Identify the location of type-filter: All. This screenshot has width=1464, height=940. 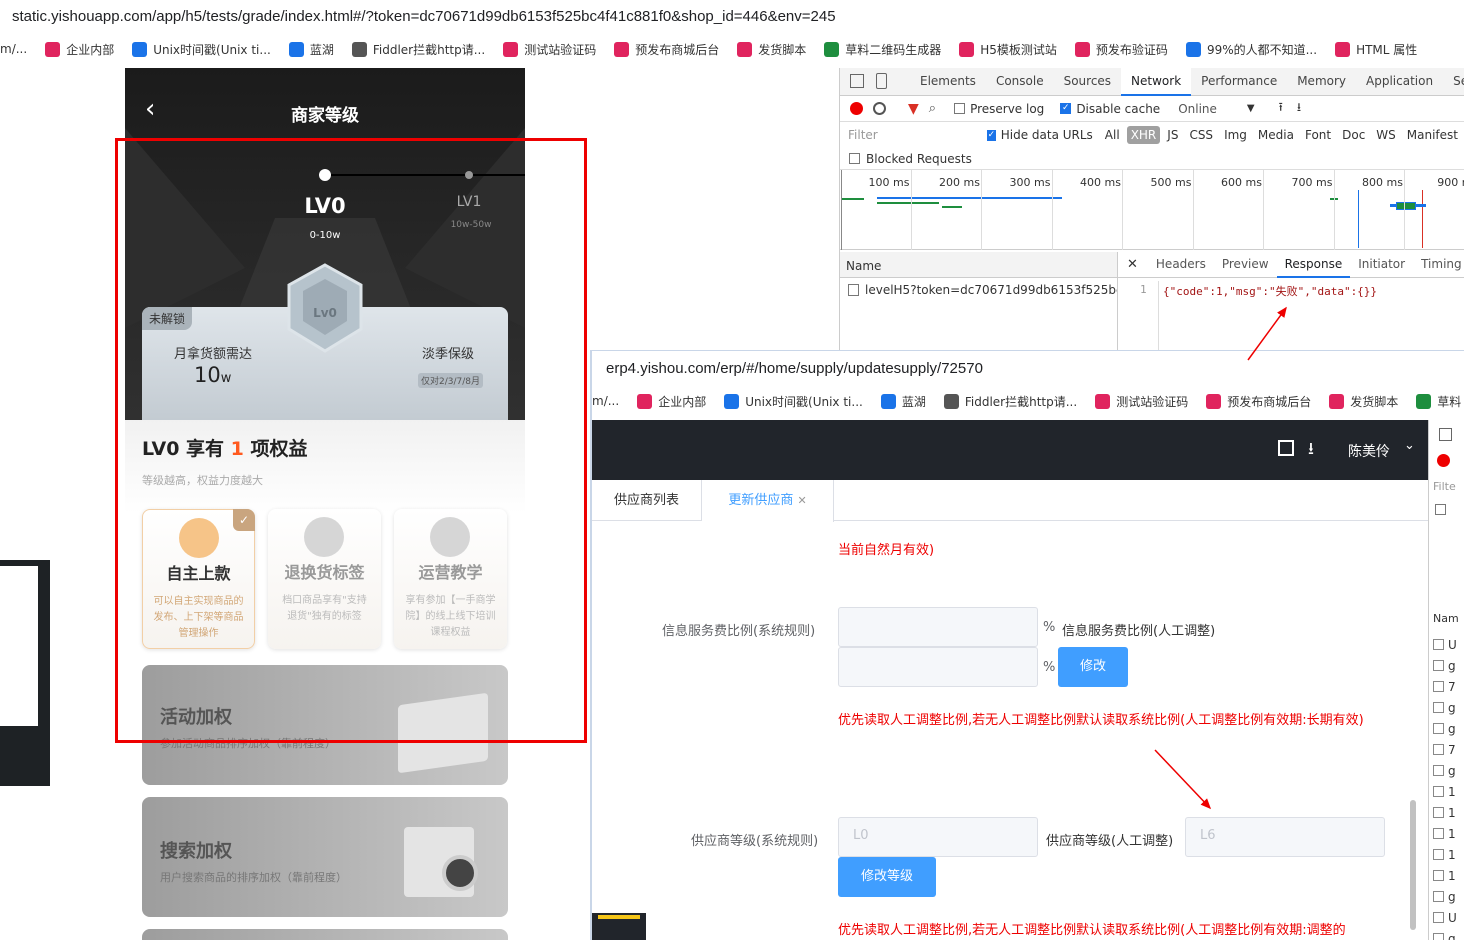
(1112, 135).